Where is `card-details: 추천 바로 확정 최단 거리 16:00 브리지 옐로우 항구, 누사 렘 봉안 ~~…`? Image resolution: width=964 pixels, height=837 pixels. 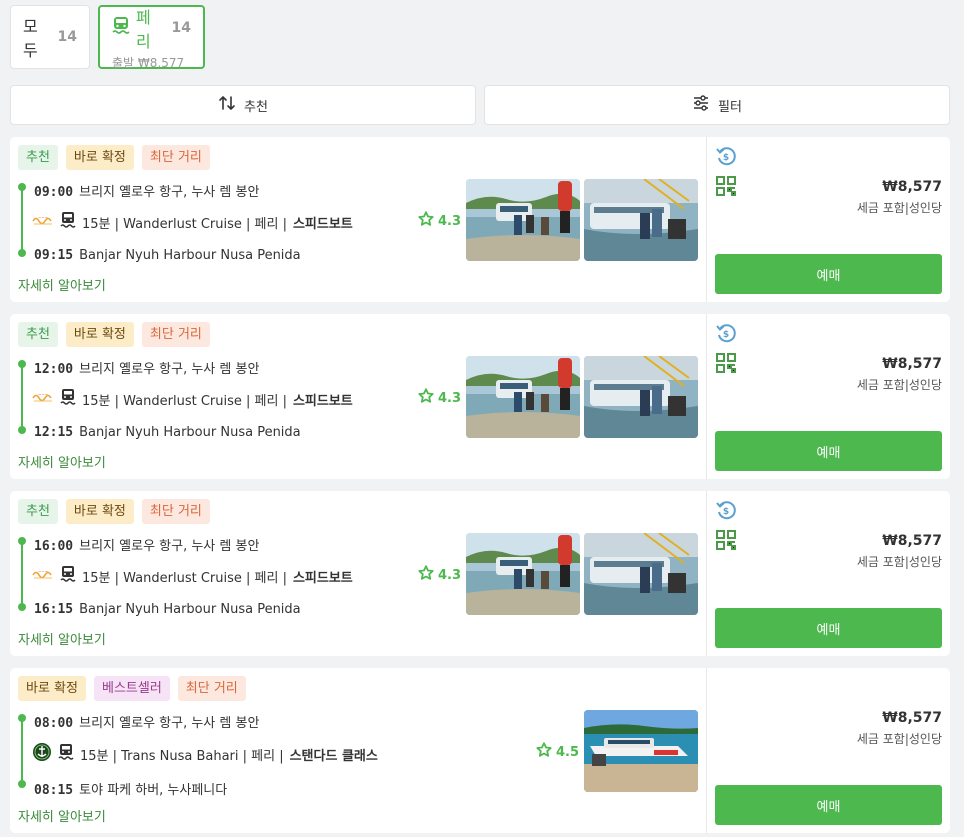
card-details: 추천 바로 확정 최단 거리 16:00 브리지 옐로우 항구, 누사 렘 봉안 ~~… is located at coordinates (358, 573).